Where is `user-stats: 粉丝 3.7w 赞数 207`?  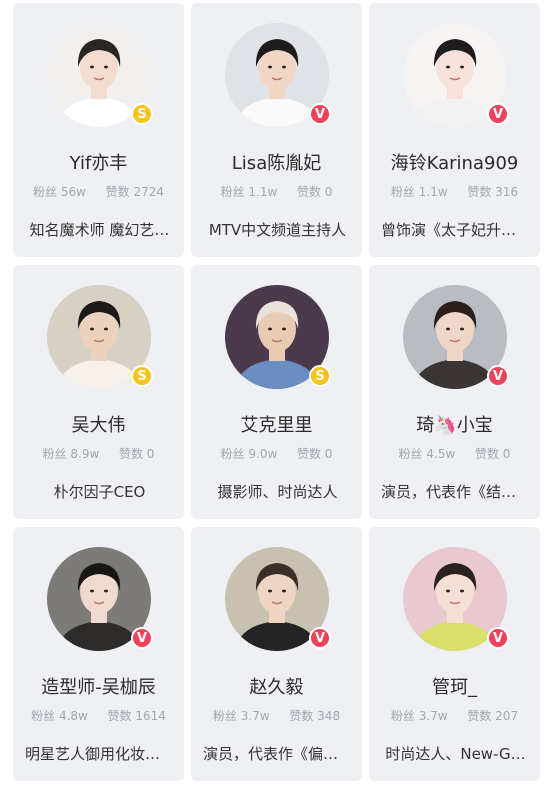
user-stats: 粉丝 3.7w 赞数 207 is located at coordinates (454, 715).